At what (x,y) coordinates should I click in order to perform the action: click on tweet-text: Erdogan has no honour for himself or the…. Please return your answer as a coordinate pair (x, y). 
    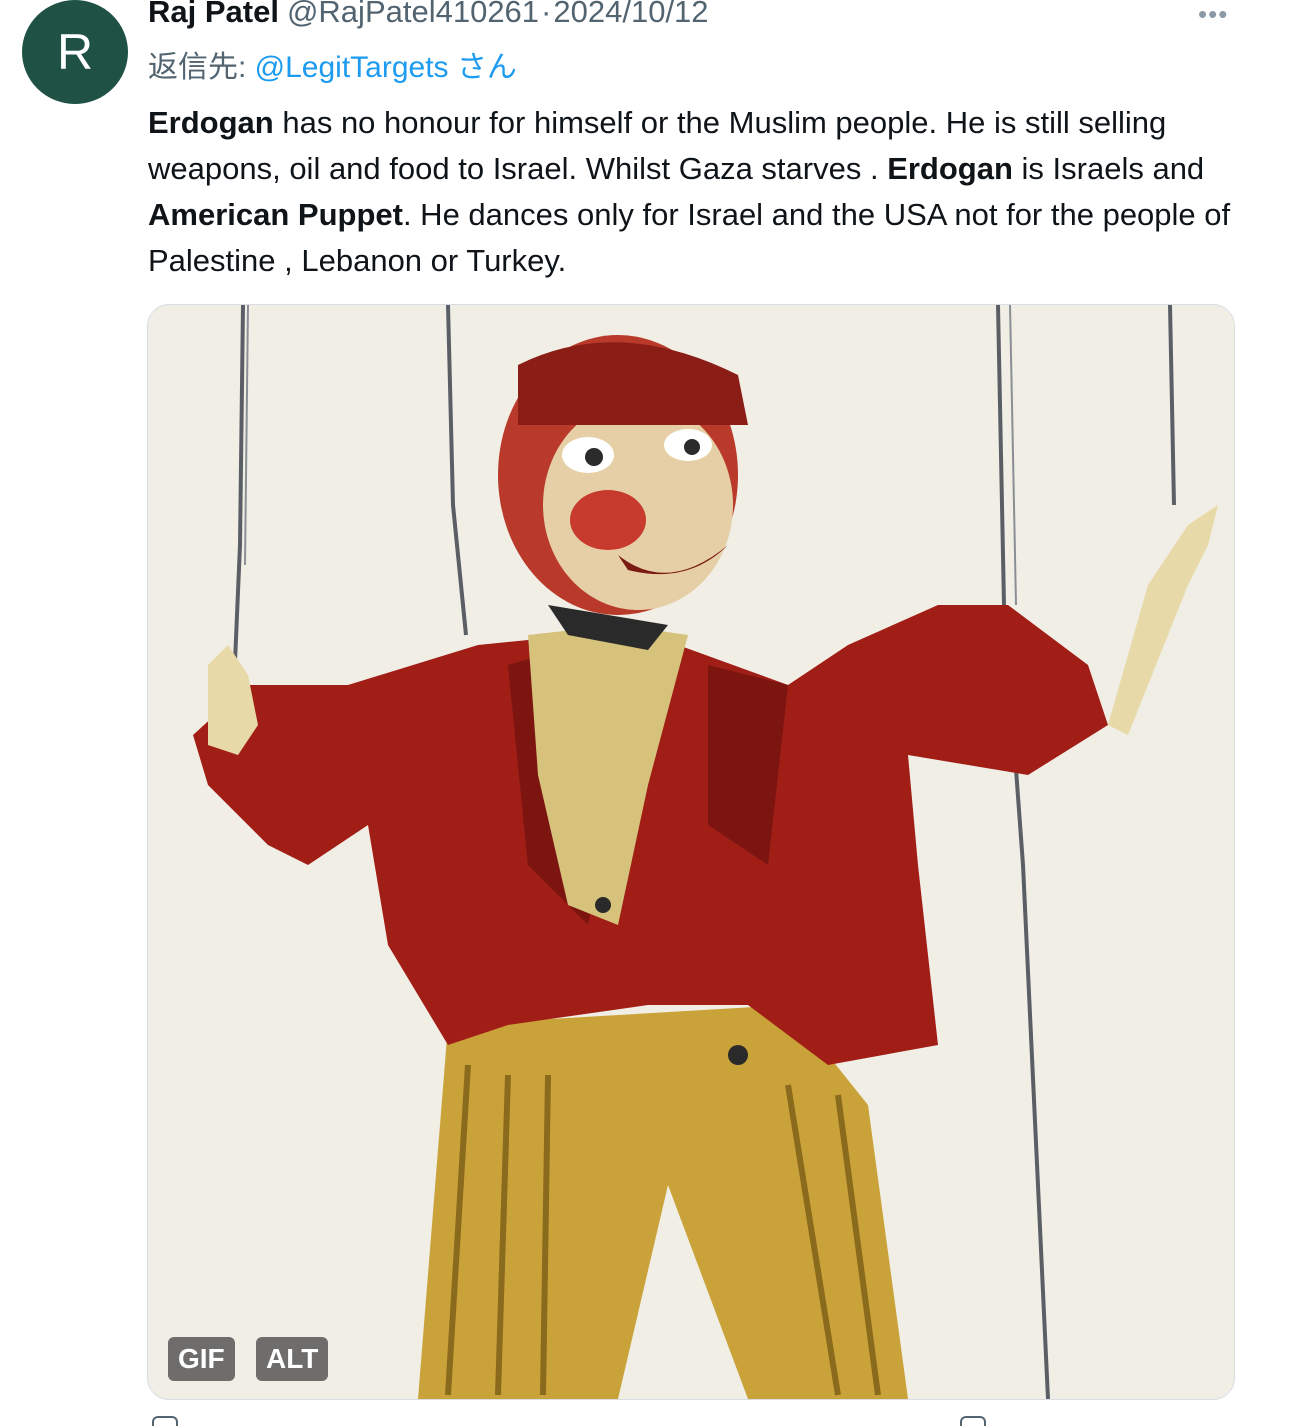
    Looking at the image, I should click on (698, 192).